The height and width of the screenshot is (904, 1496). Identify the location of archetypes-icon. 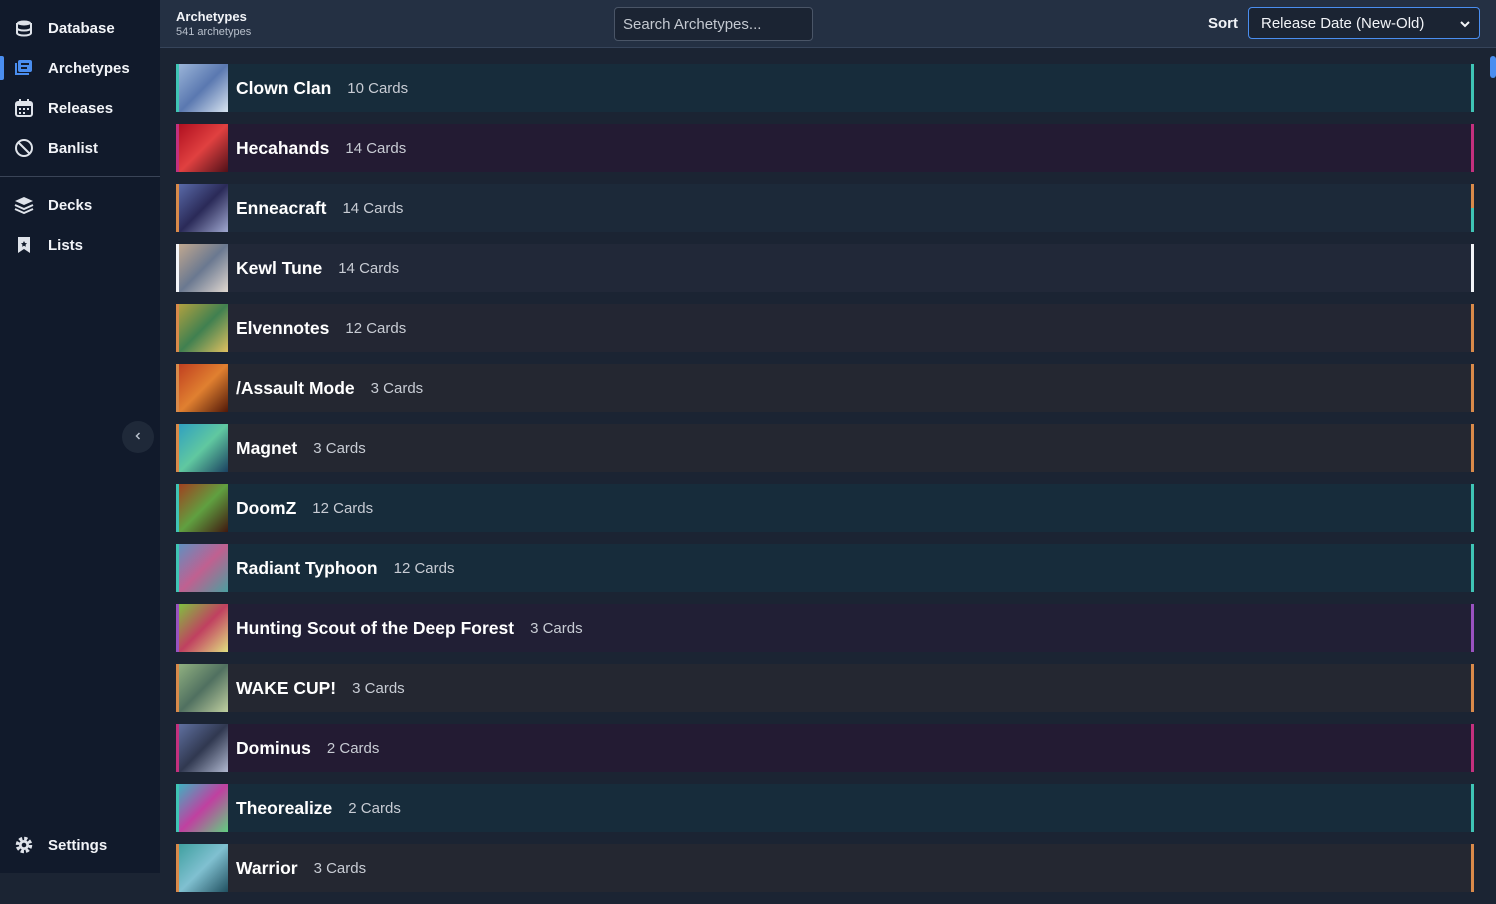
(24, 68).